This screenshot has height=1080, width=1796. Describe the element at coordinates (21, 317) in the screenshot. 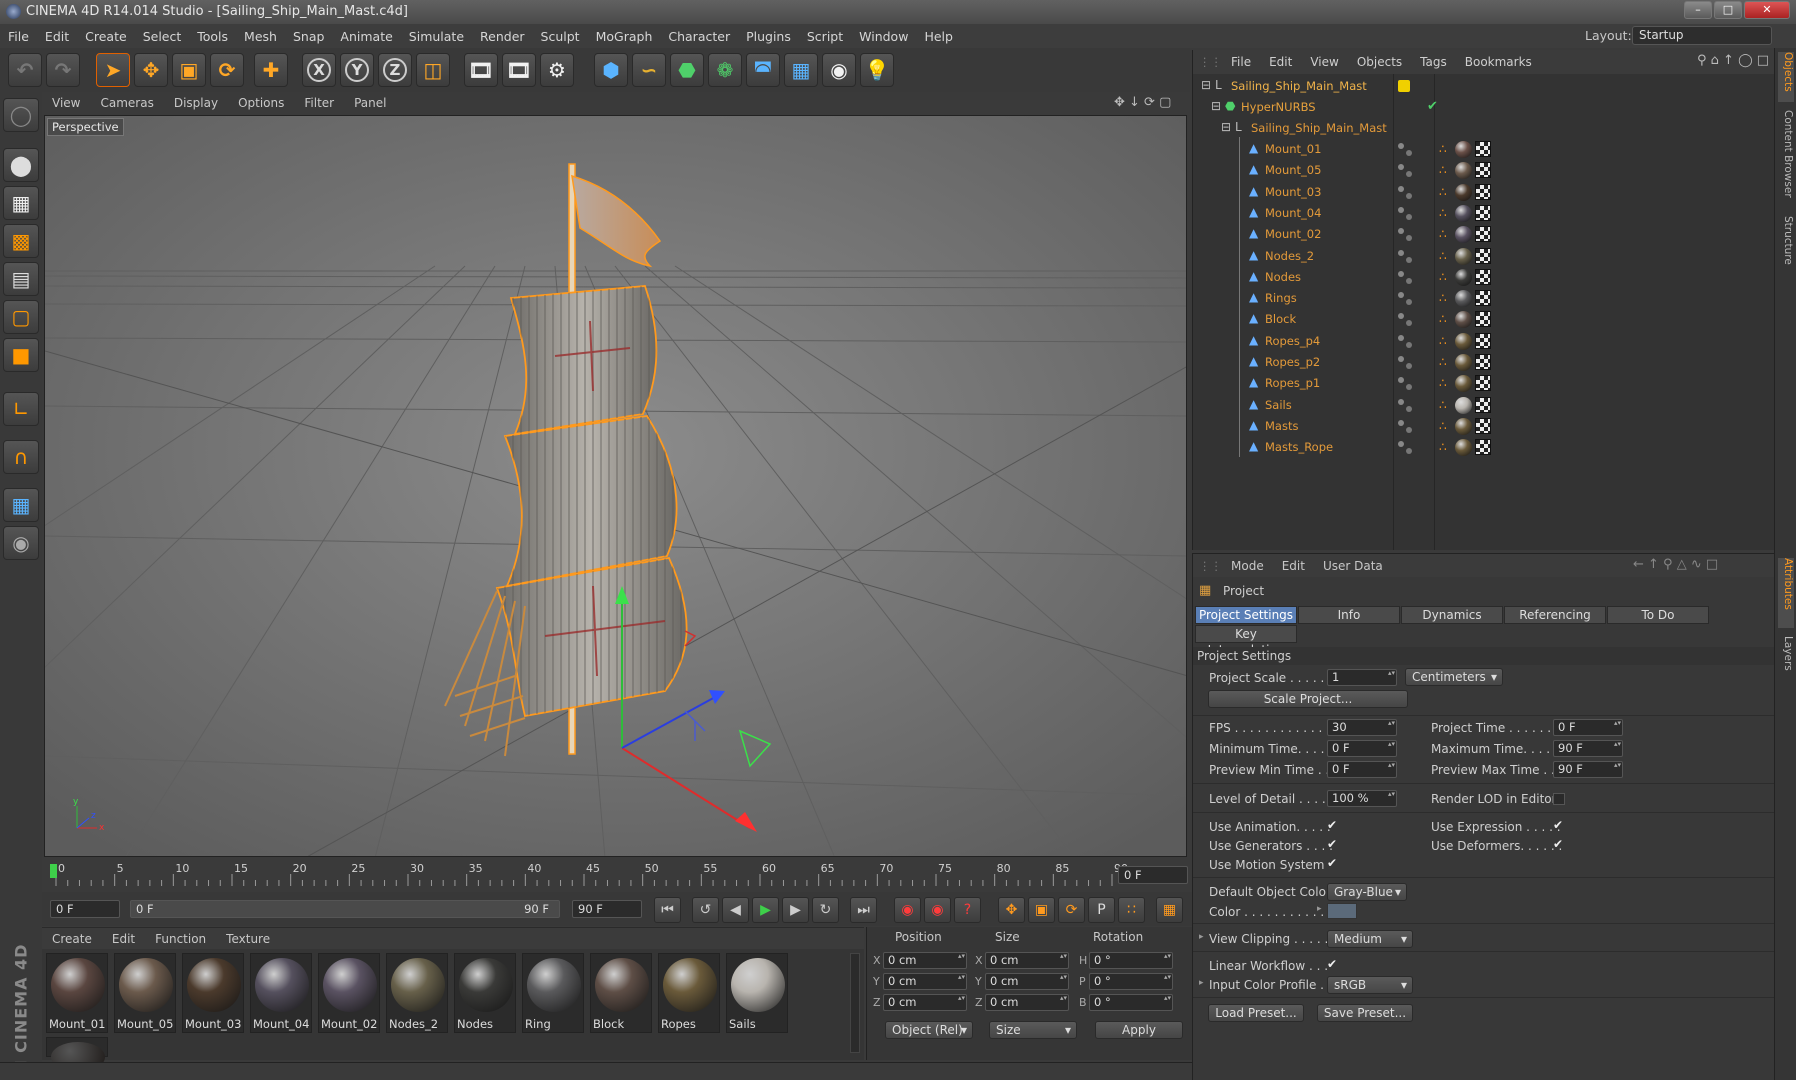

I see `edges-mode-icon: ▢` at that location.